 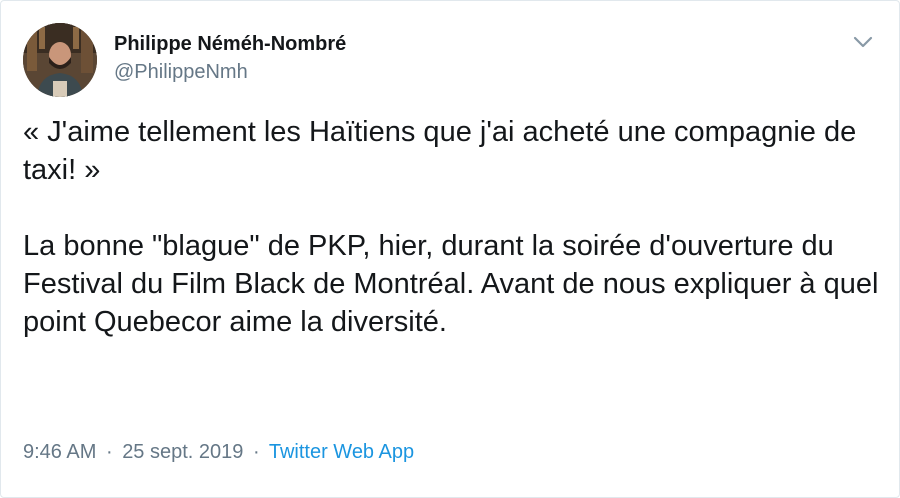 What do you see at coordinates (59, 452) in the screenshot?
I see `tweet-time: 9:46 AM` at bounding box center [59, 452].